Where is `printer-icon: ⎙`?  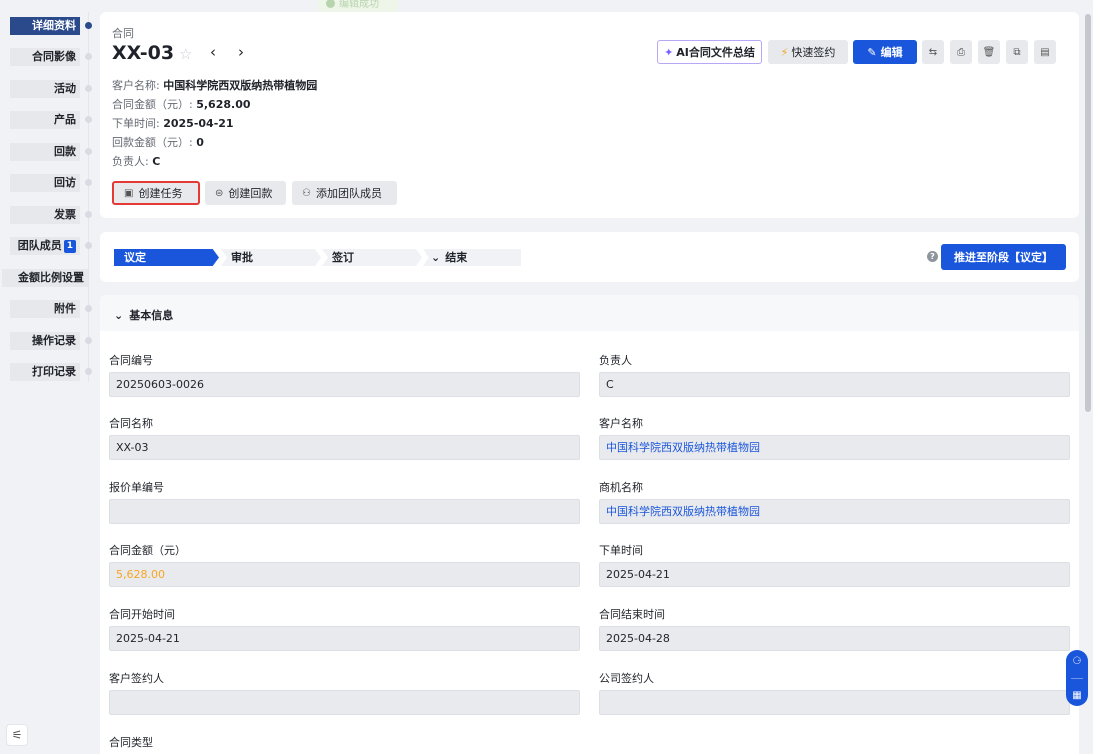 printer-icon: ⎙ is located at coordinates (961, 52).